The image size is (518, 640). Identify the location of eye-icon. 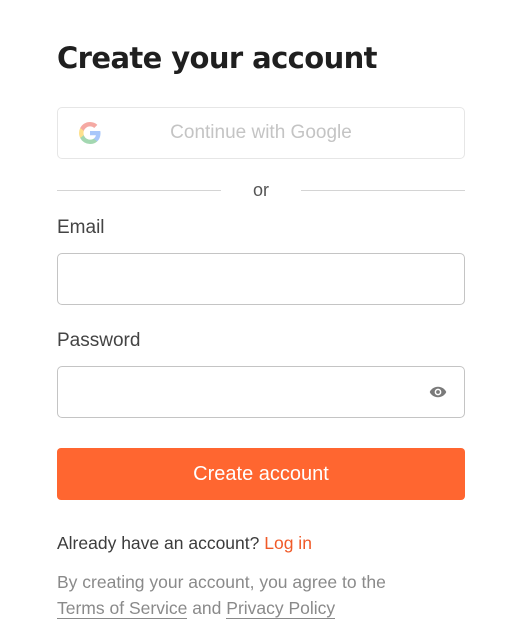
(438, 392).